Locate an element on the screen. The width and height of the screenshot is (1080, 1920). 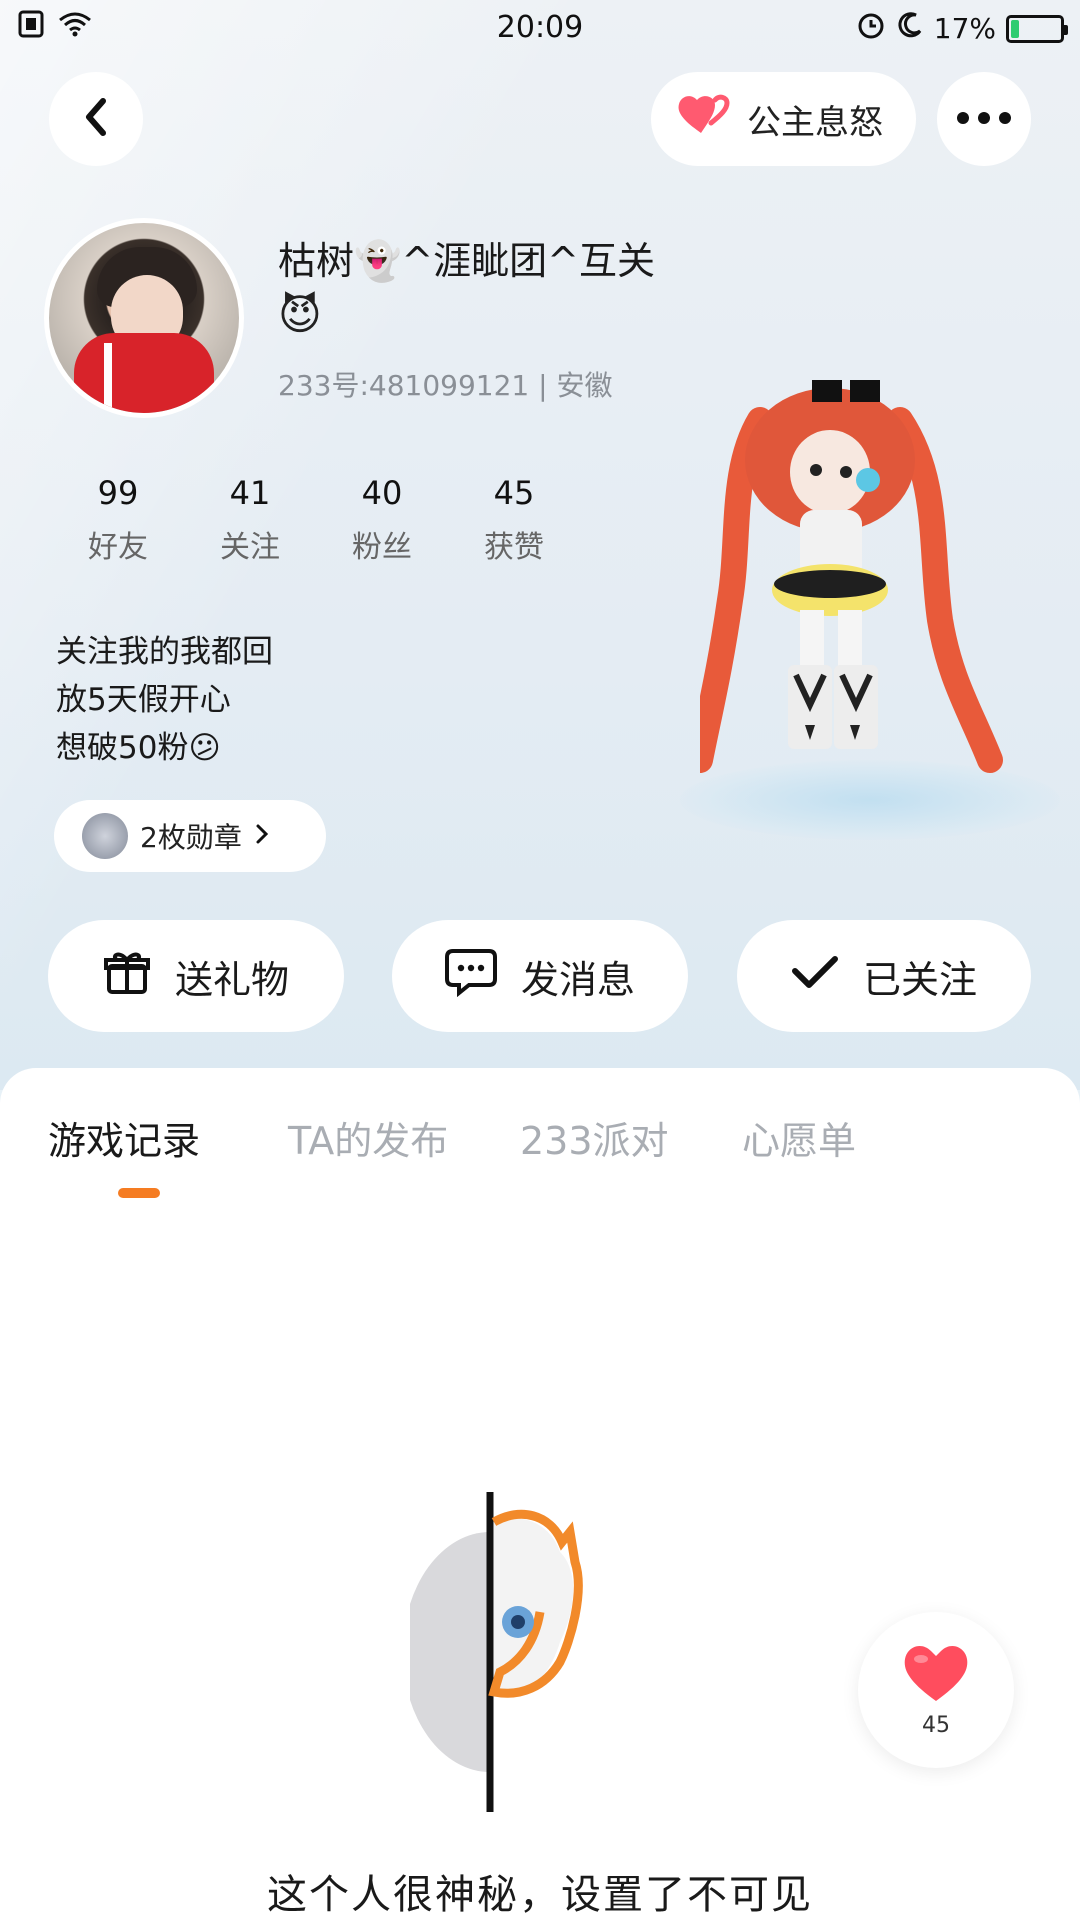
chat-icon is located at coordinates (470, 976).